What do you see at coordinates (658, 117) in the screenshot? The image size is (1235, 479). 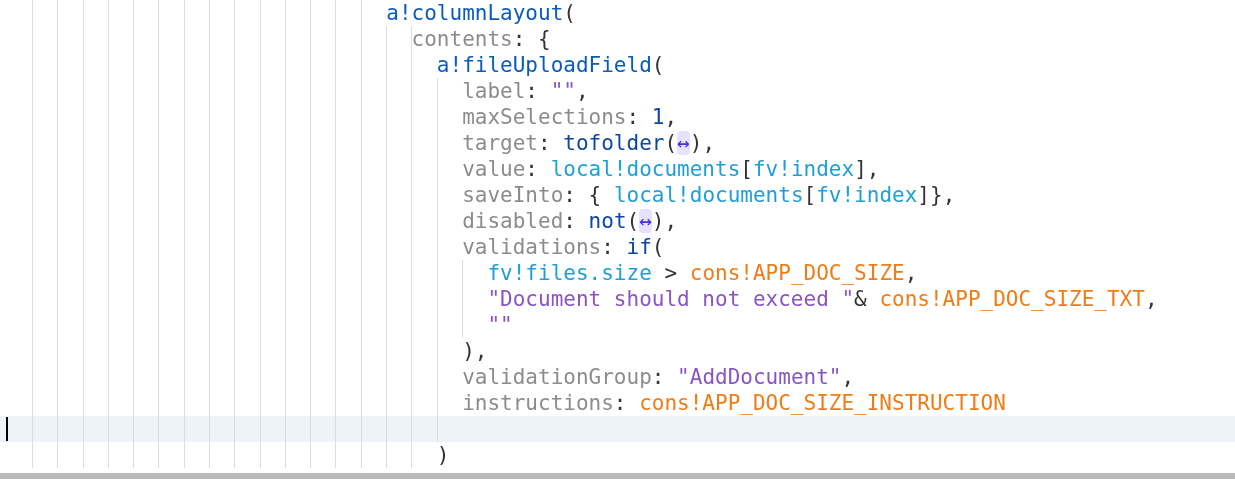 I see `code-token: 1` at bounding box center [658, 117].